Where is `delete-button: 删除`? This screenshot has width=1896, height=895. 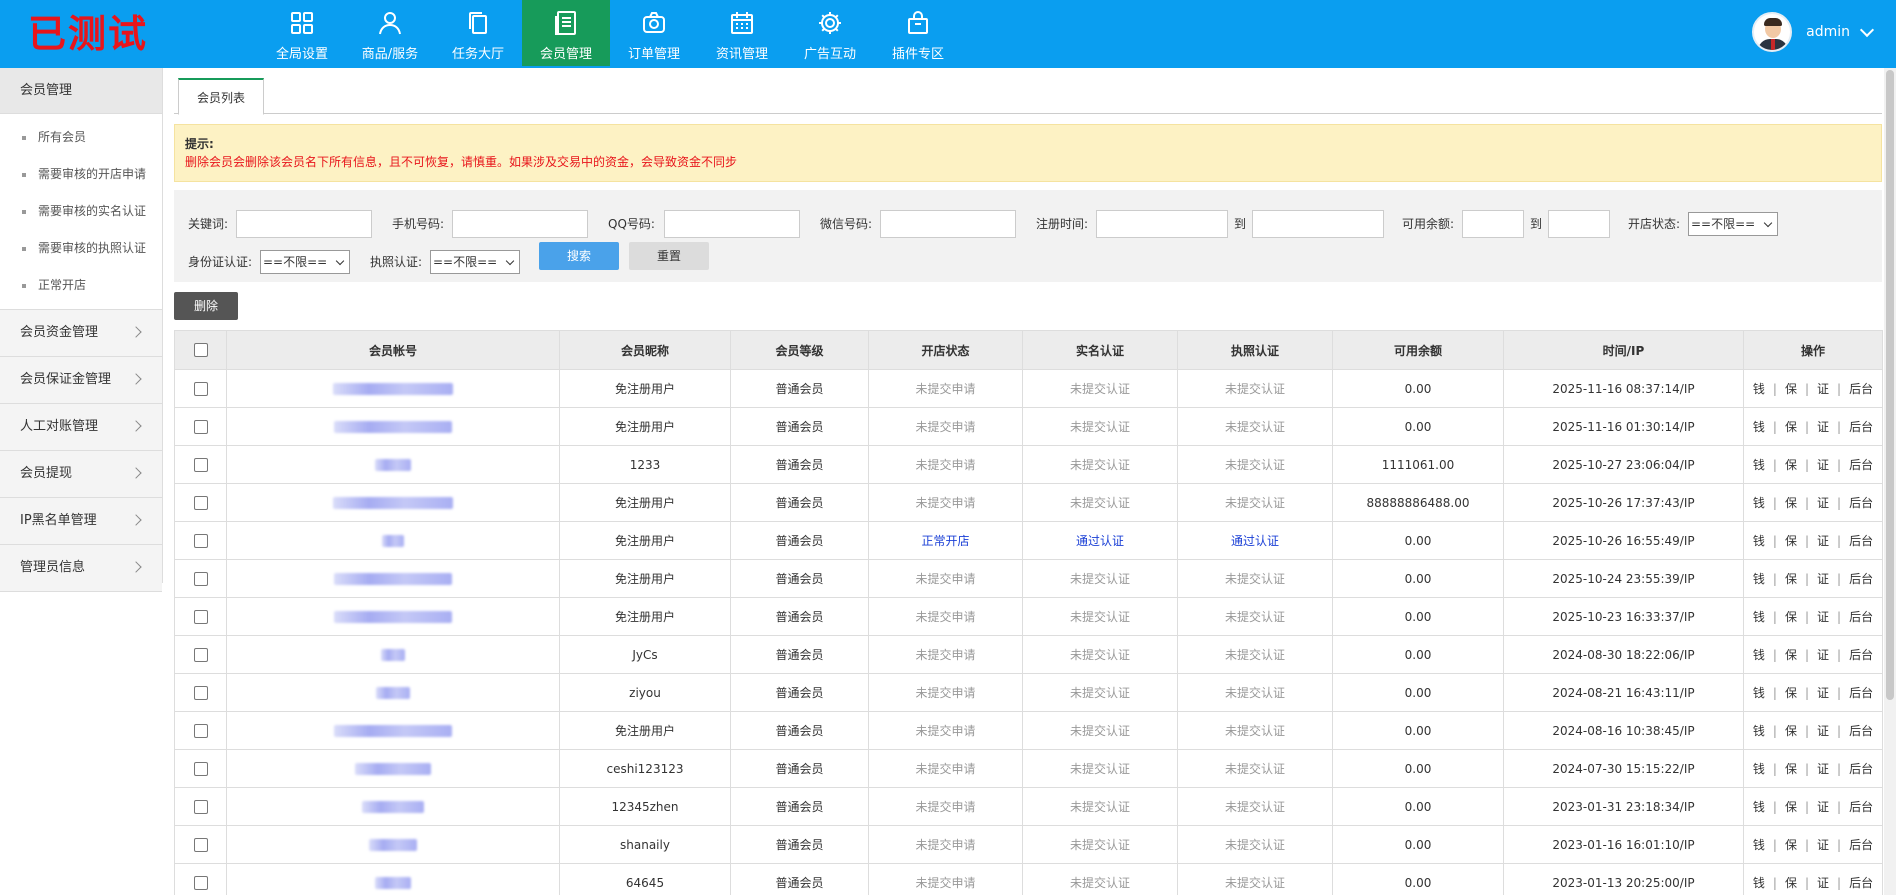 delete-button: 删除 is located at coordinates (206, 306).